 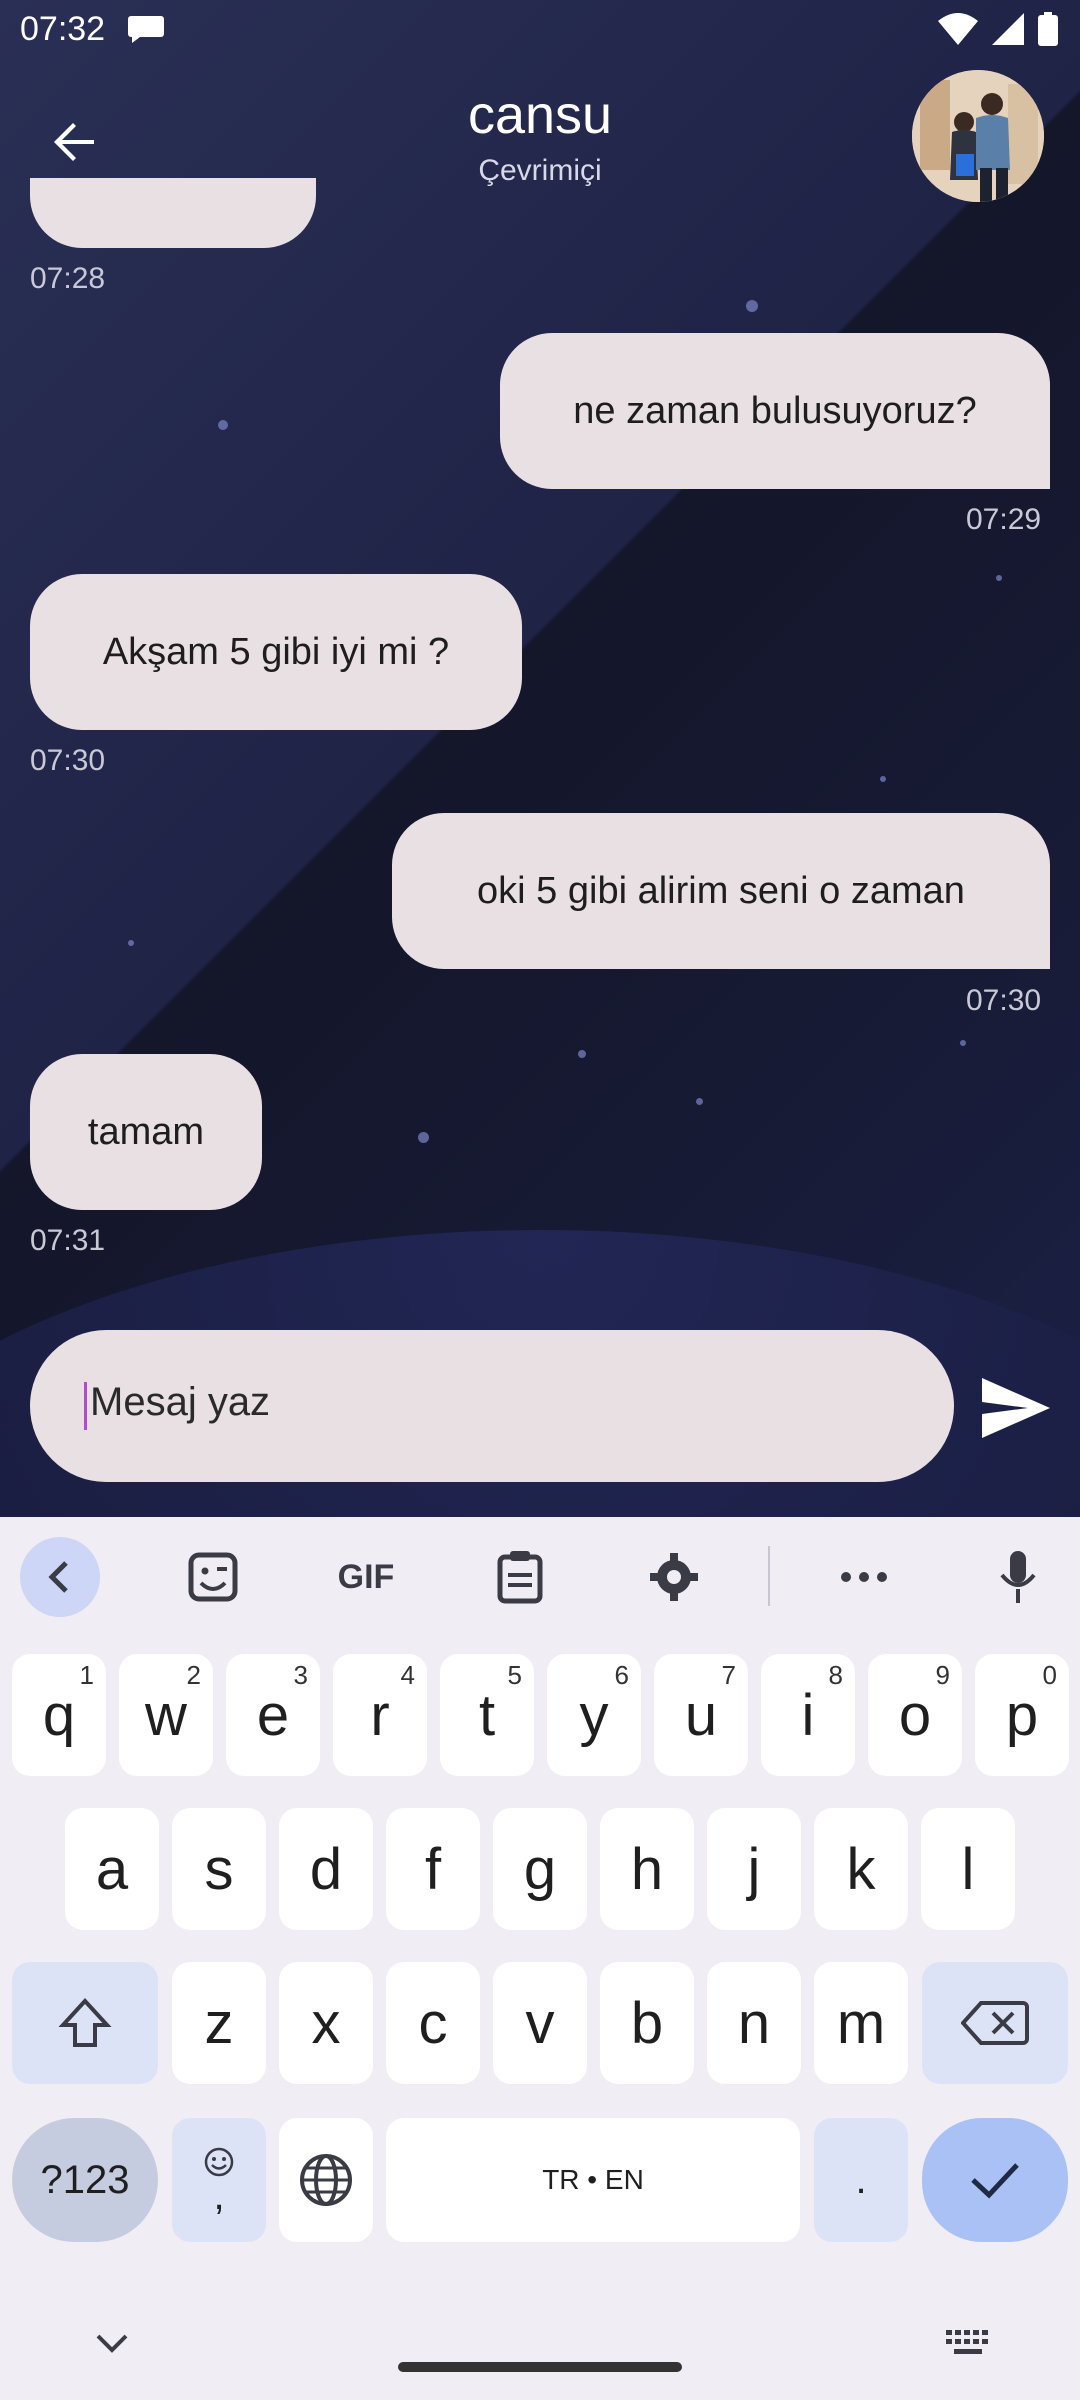 I want to click on gif-button: GIF, so click(x=366, y=1577).